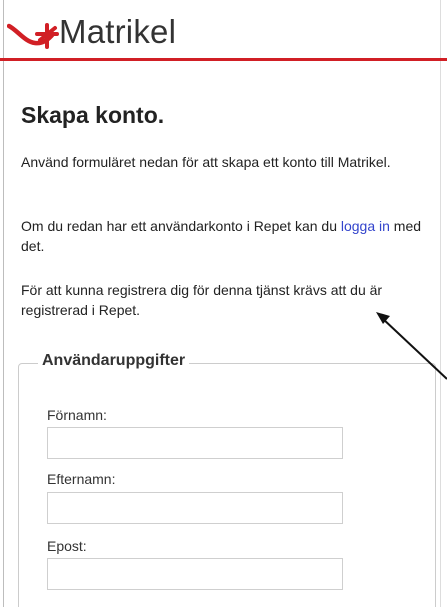 Image resolution: width=447 pixels, height=607 pixels. Describe the element at coordinates (195, 508) in the screenshot. I see `last-name-input` at that location.